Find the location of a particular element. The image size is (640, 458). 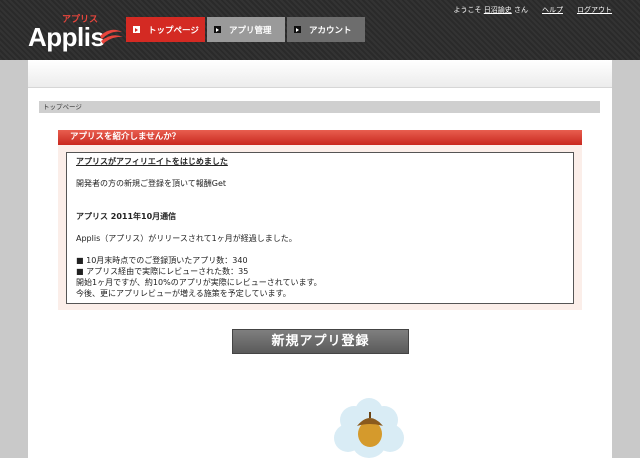

nav-item-top: トップページ is located at coordinates (165, 29).